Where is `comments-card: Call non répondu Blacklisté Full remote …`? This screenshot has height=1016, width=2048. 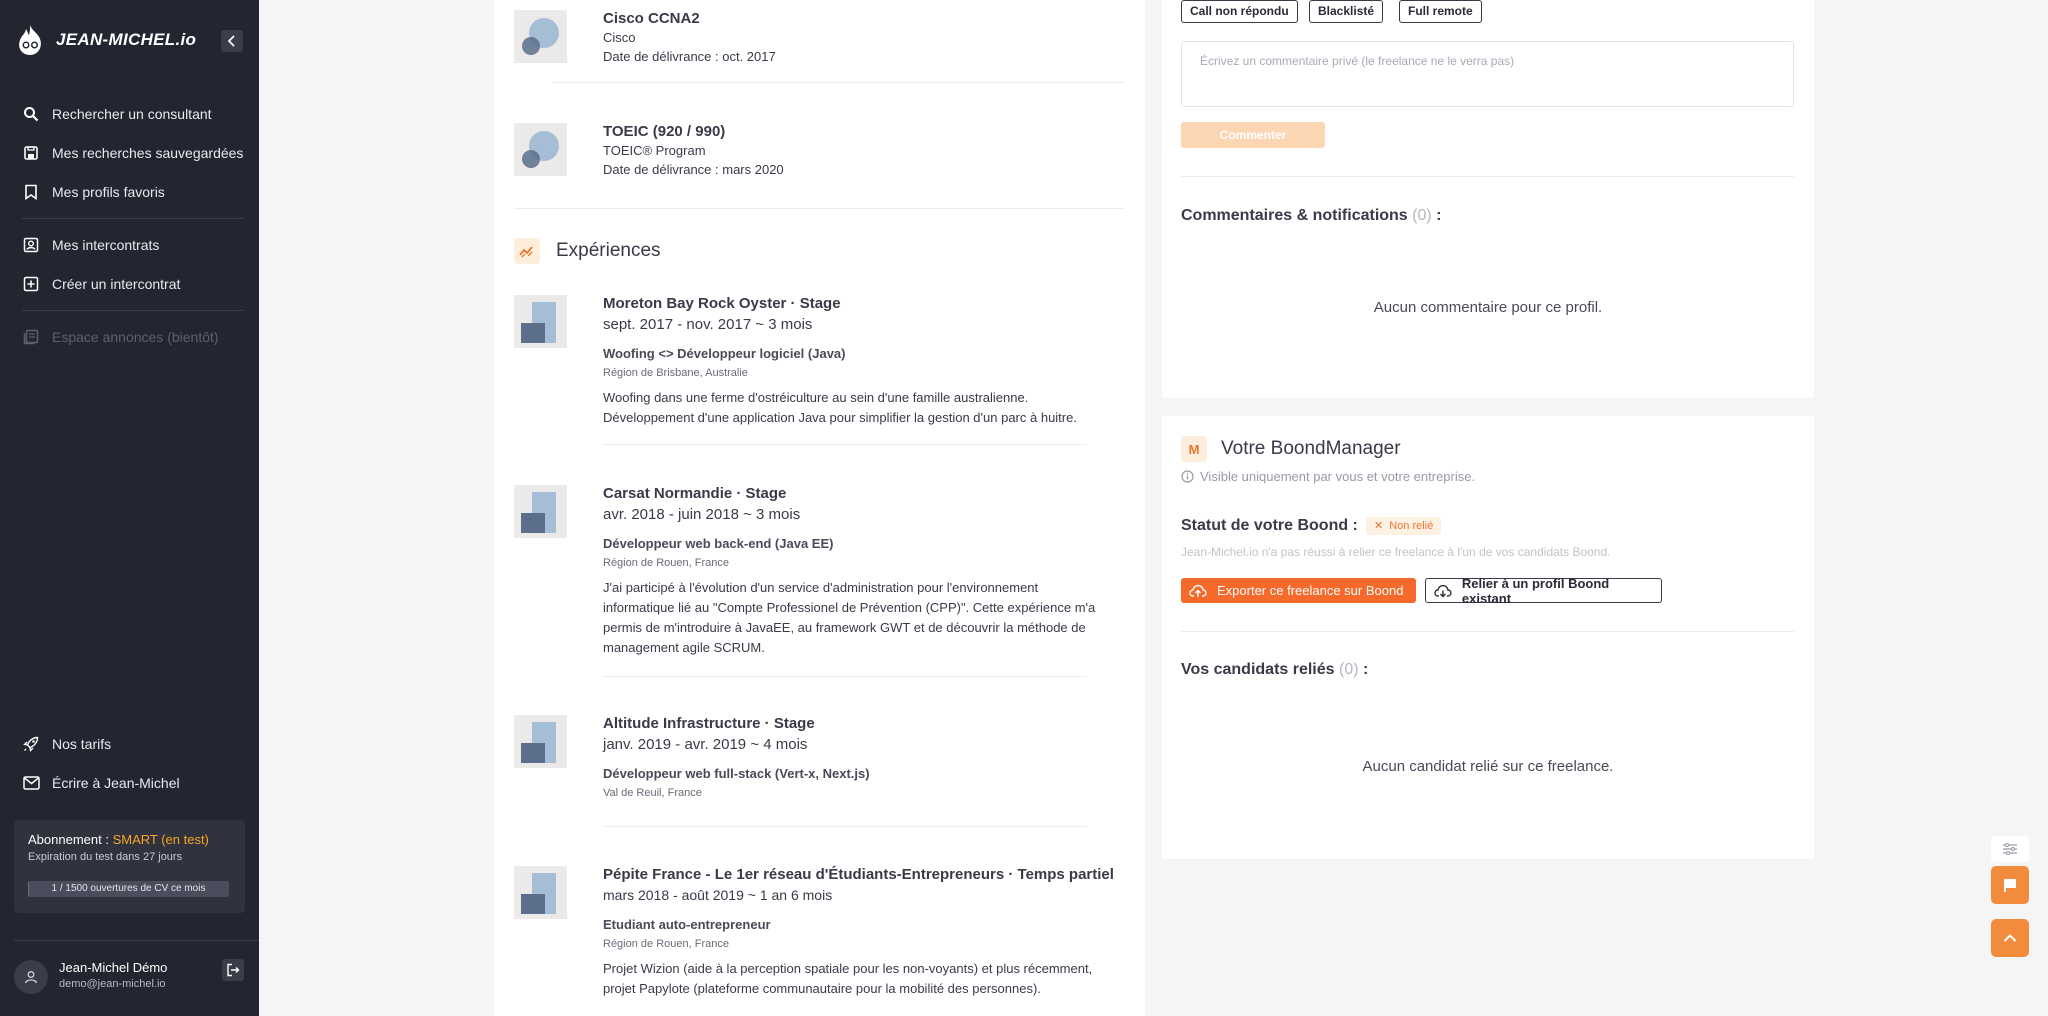 comments-card: Call non répondu Blacklisté Full remote … is located at coordinates (1488, 199).